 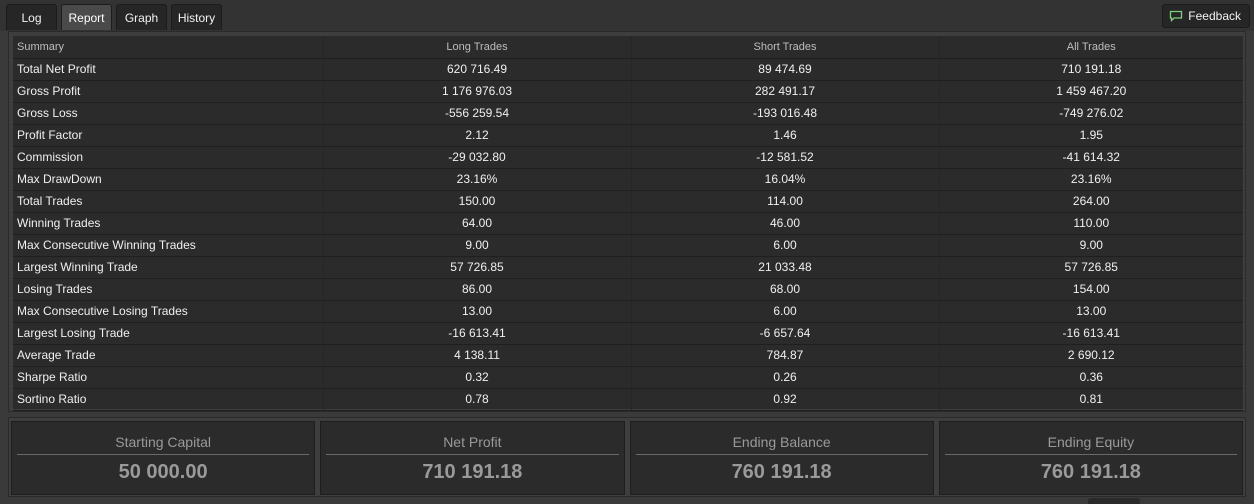 I want to click on row-label: Gross Profit, so click(x=168, y=91).